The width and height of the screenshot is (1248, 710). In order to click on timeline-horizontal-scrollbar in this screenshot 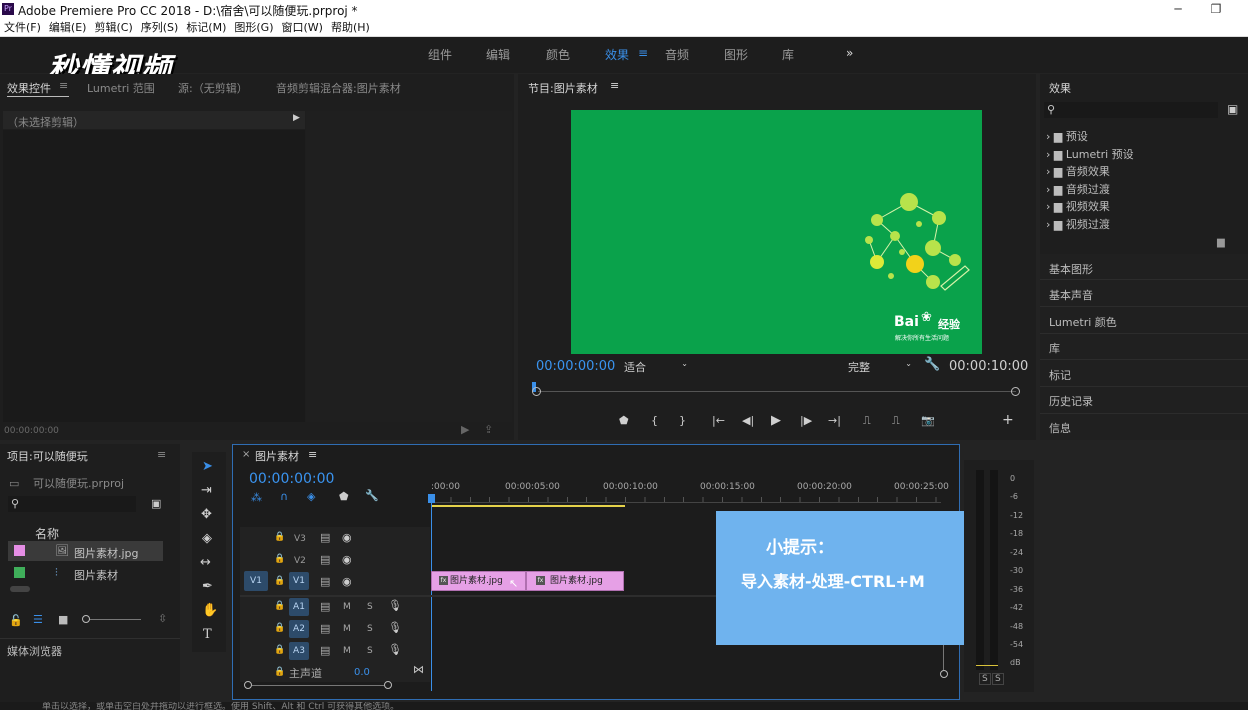, I will do `click(318, 685)`.